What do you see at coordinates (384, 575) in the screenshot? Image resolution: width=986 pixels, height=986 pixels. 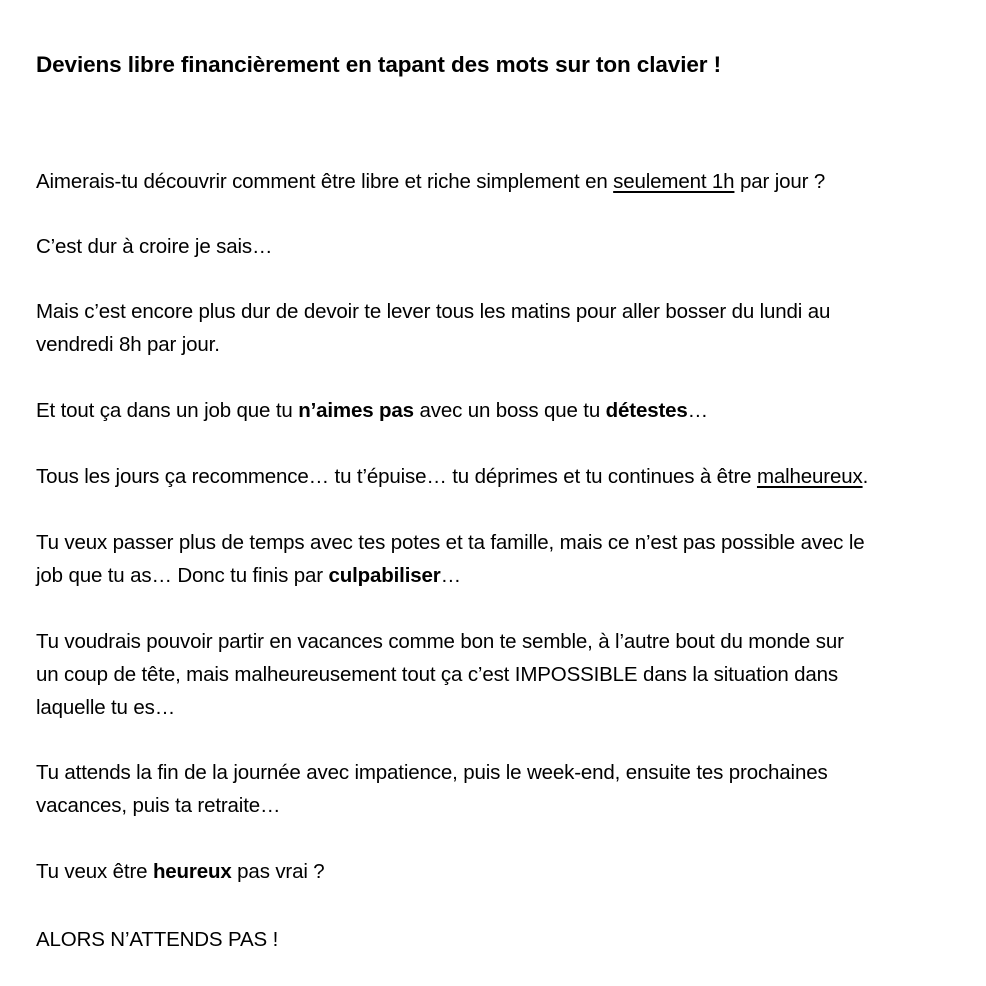 I see `bold-text: culpabiliser` at bounding box center [384, 575].